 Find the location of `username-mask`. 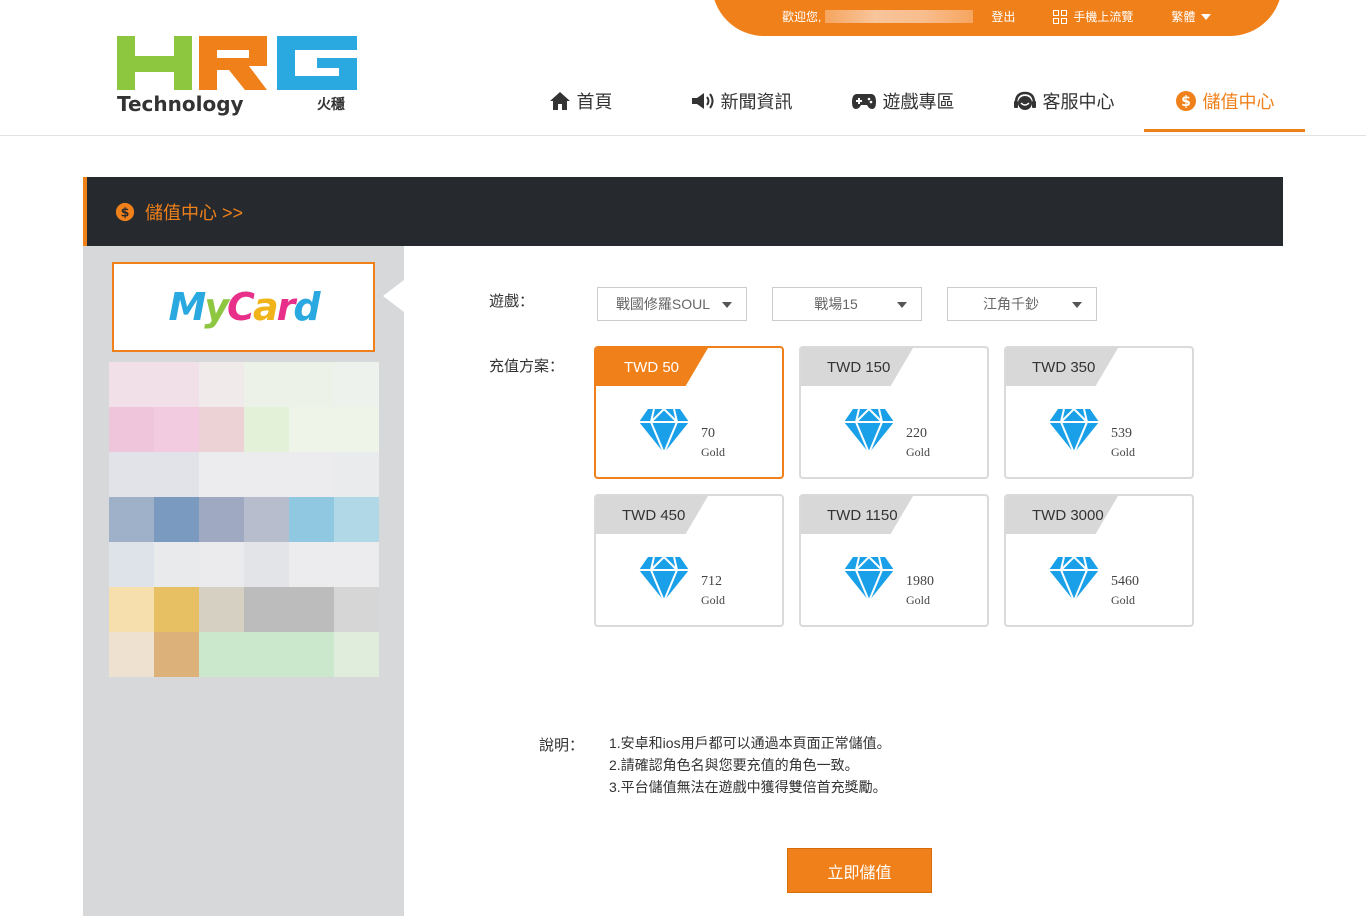

username-mask is located at coordinates (899, 16).